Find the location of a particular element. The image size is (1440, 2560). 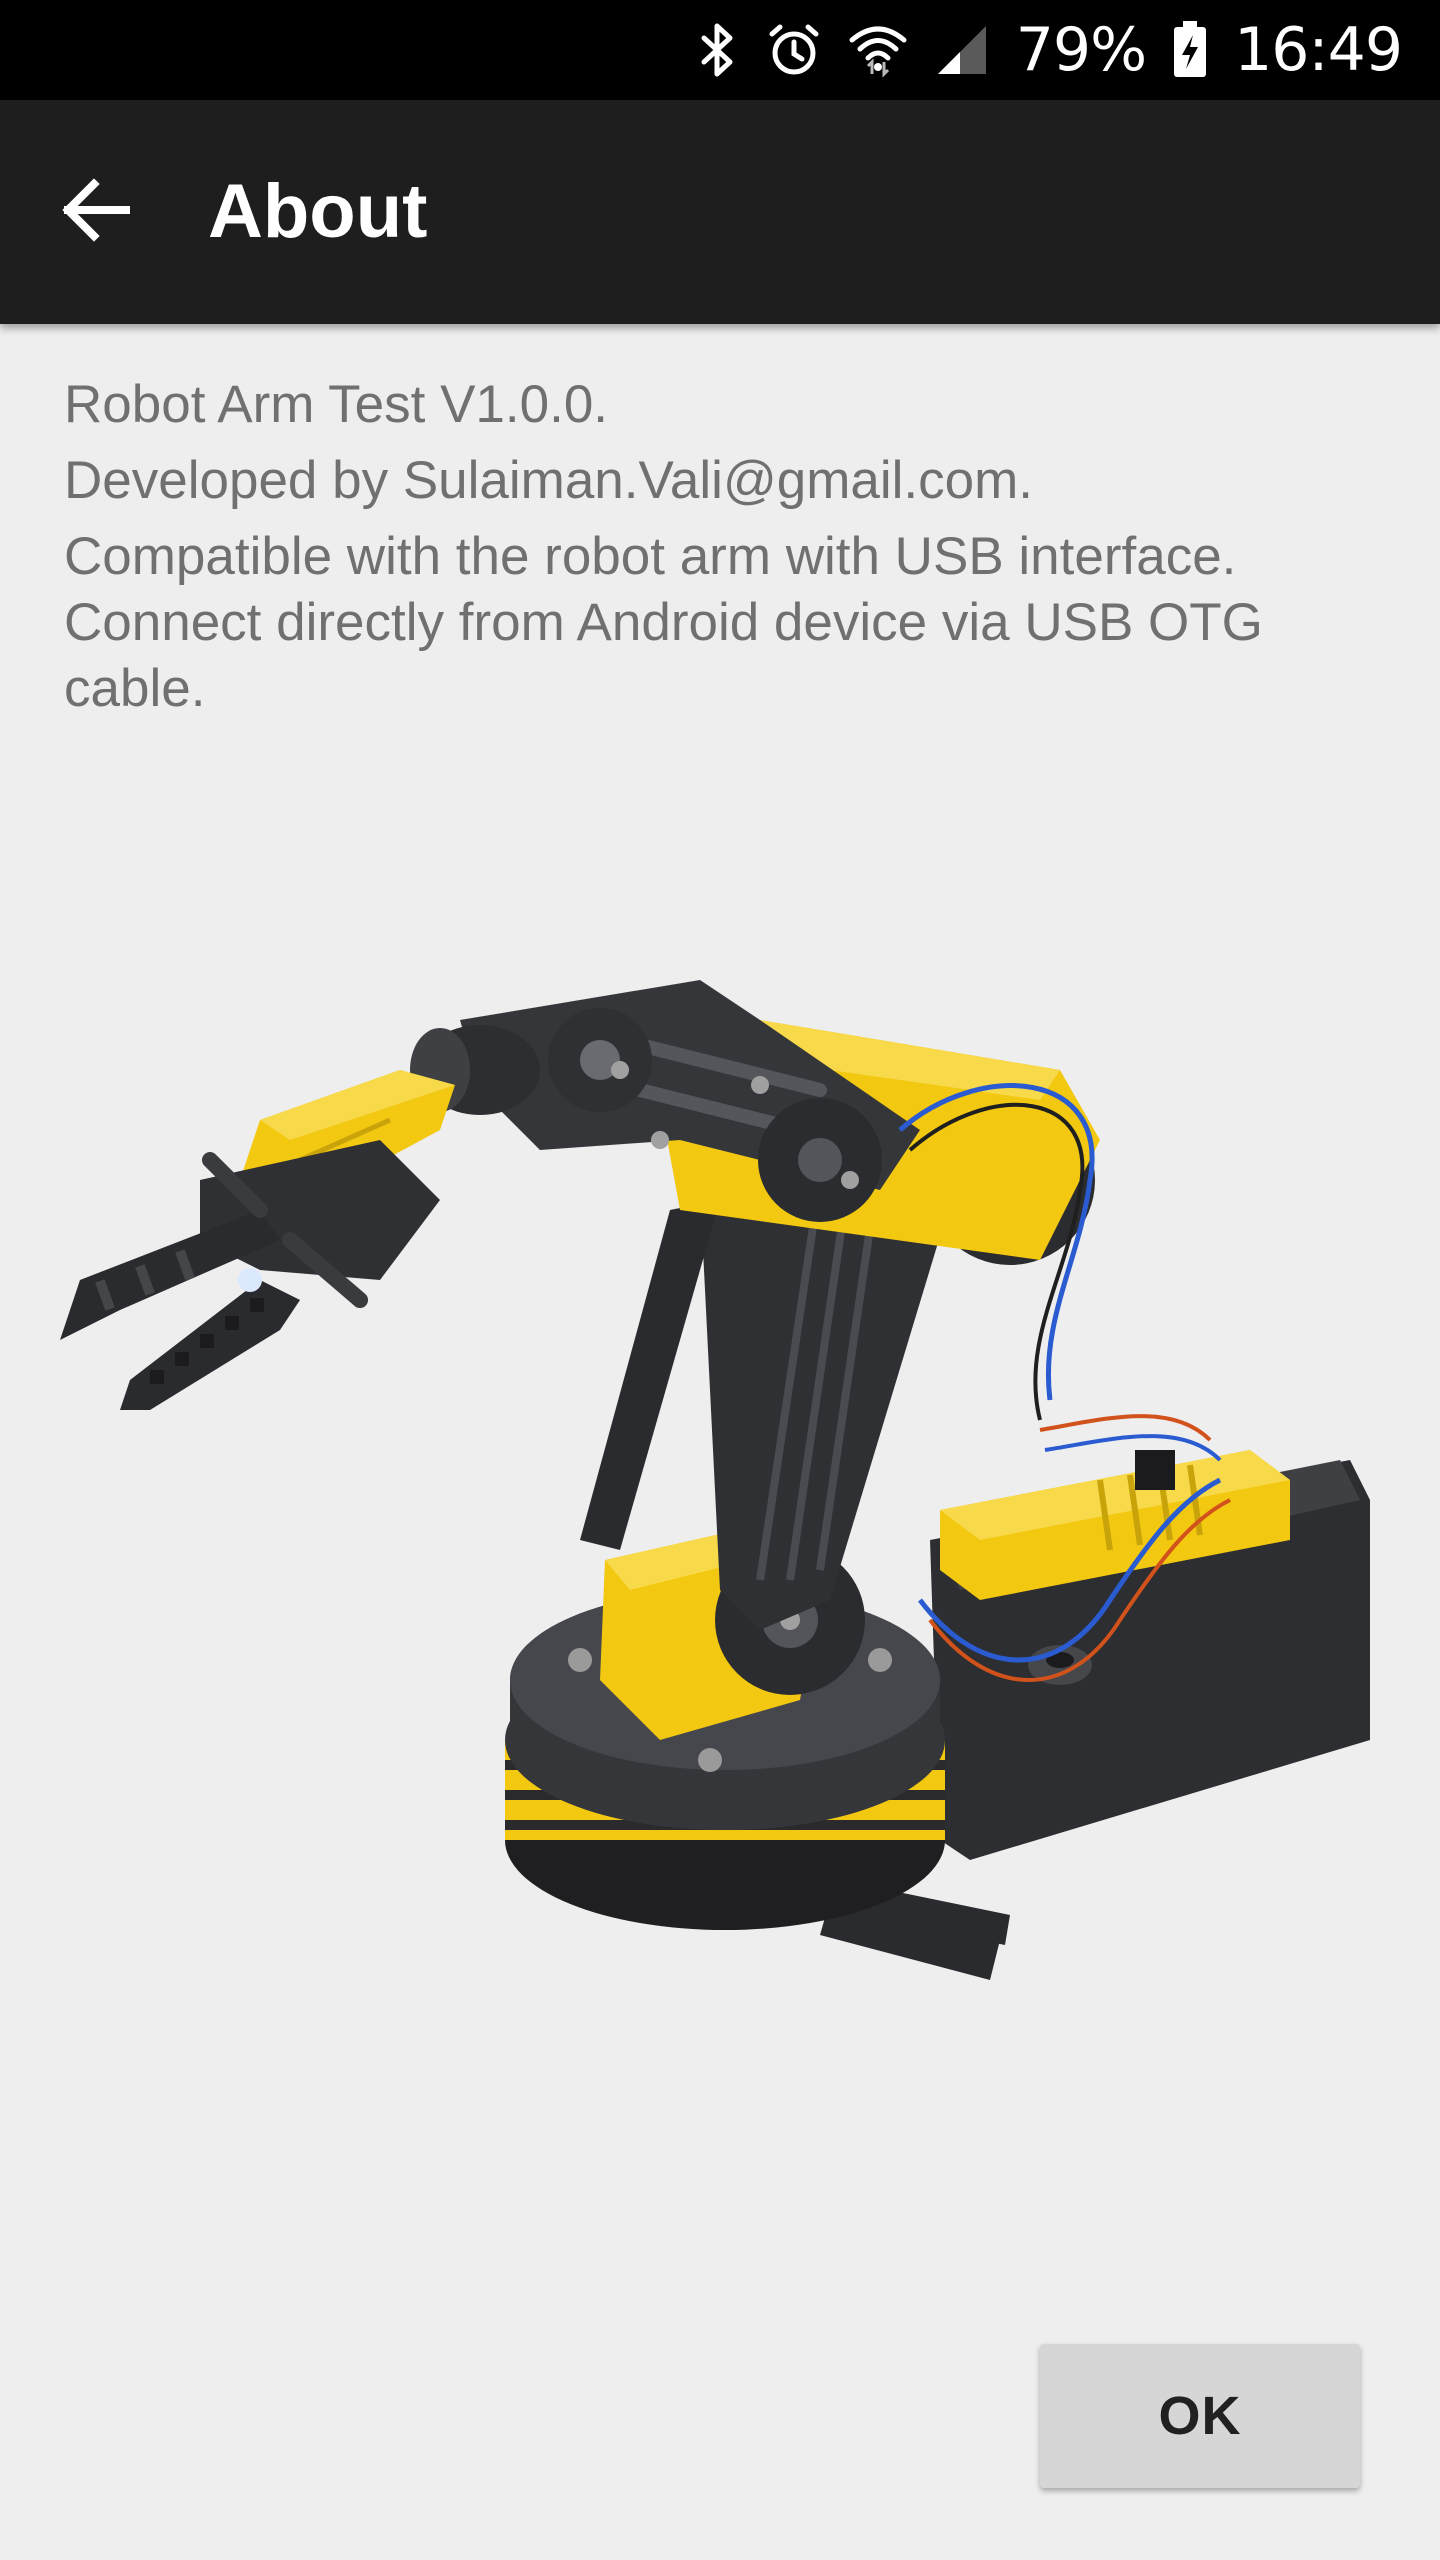

bluetooth-icon is located at coordinates (718, 50).